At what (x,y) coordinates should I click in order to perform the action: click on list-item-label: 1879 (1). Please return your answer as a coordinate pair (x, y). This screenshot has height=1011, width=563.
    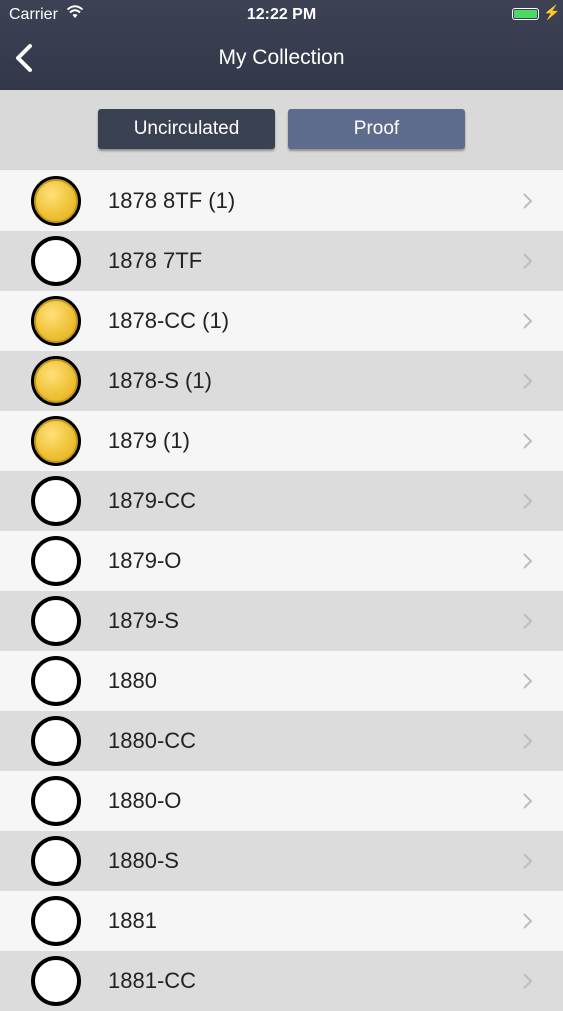
    Looking at the image, I should click on (149, 440).